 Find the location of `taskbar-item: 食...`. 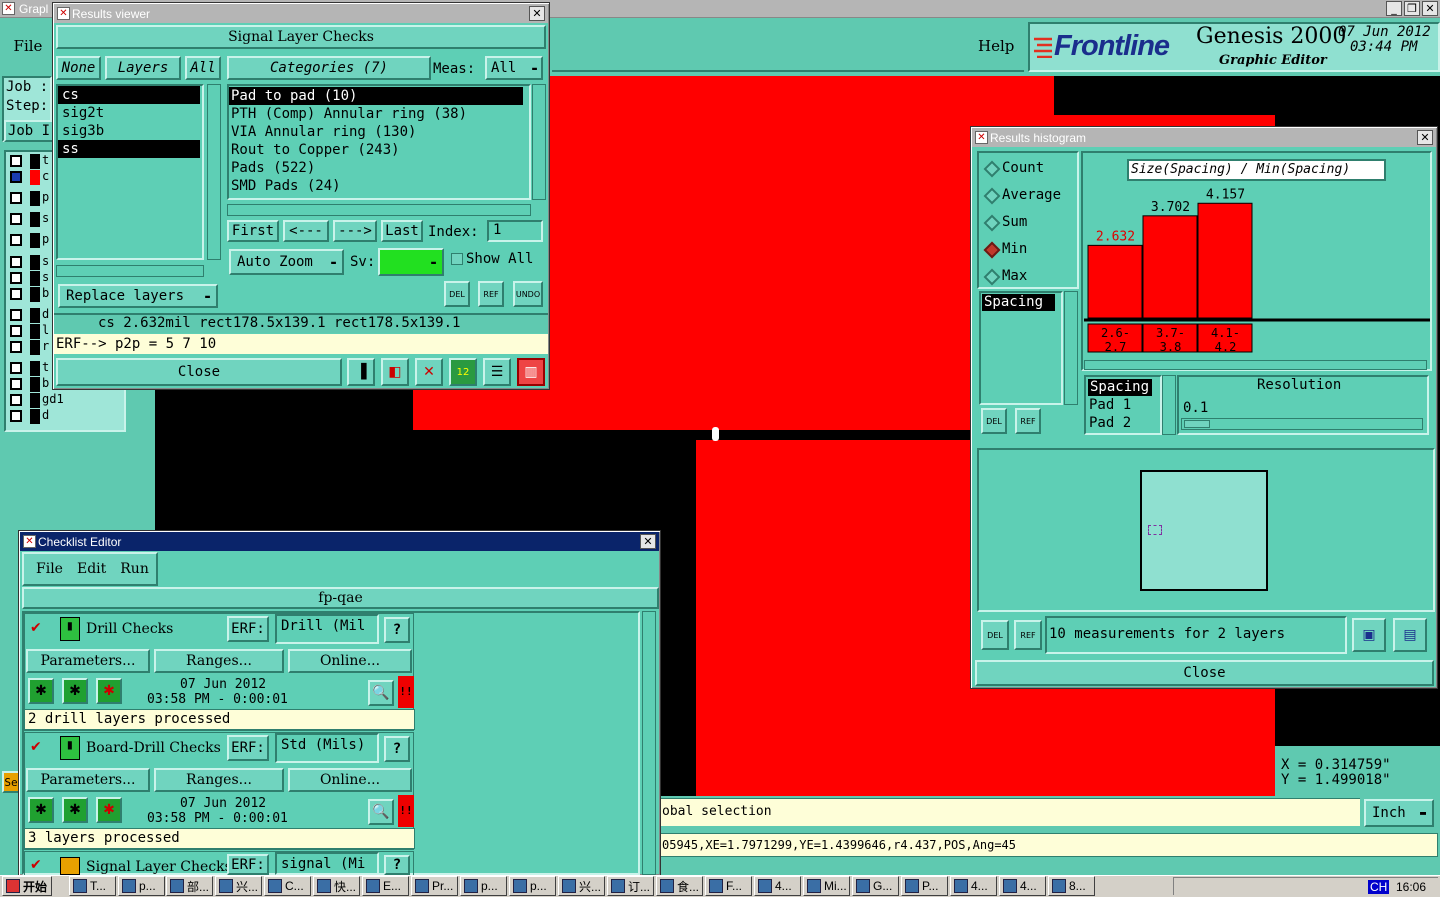

taskbar-item: 食... is located at coordinates (679, 886).